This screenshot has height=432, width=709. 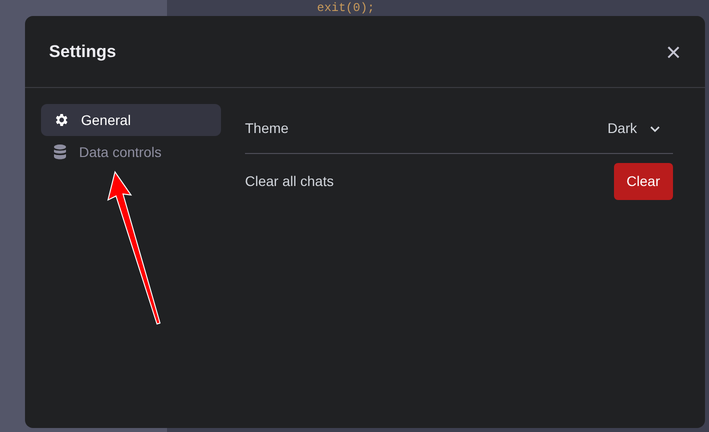 What do you see at coordinates (346, 8) in the screenshot?
I see `code-line: exit(0);` at bounding box center [346, 8].